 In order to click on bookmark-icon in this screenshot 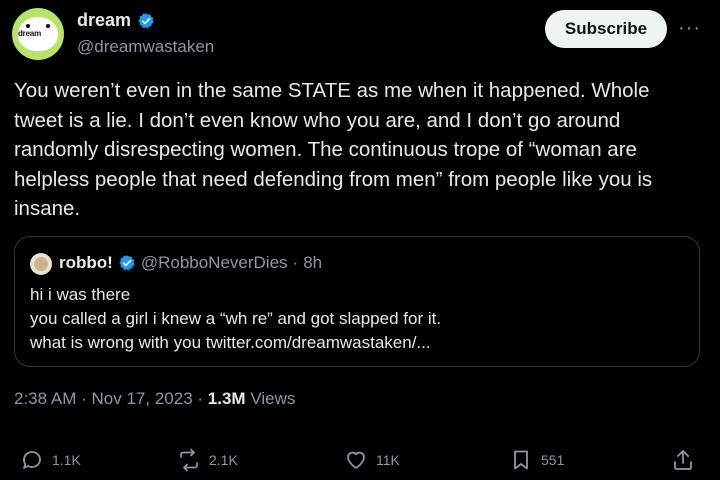, I will do `click(521, 460)`.